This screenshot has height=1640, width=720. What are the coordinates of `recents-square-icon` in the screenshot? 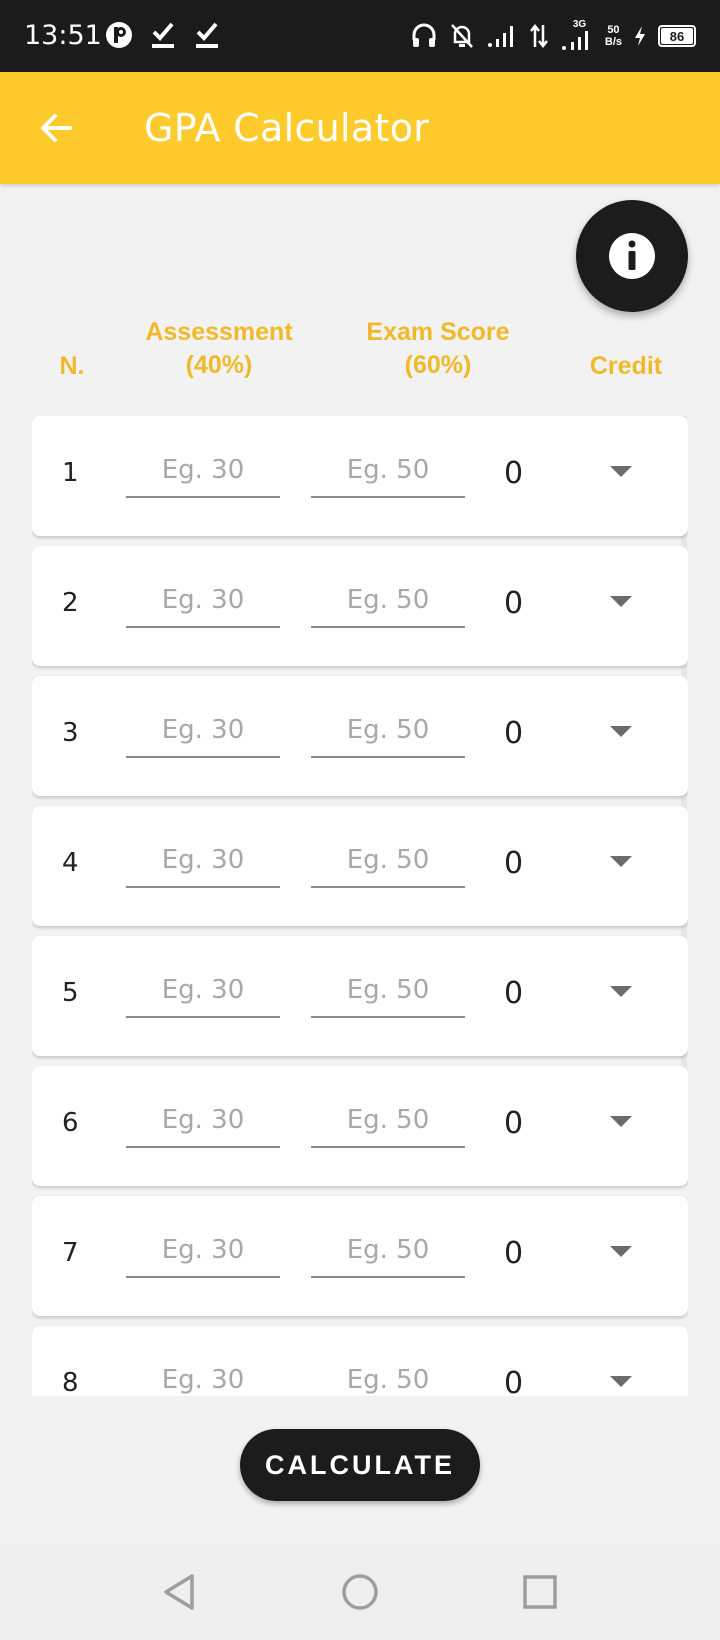 It's located at (540, 1592).